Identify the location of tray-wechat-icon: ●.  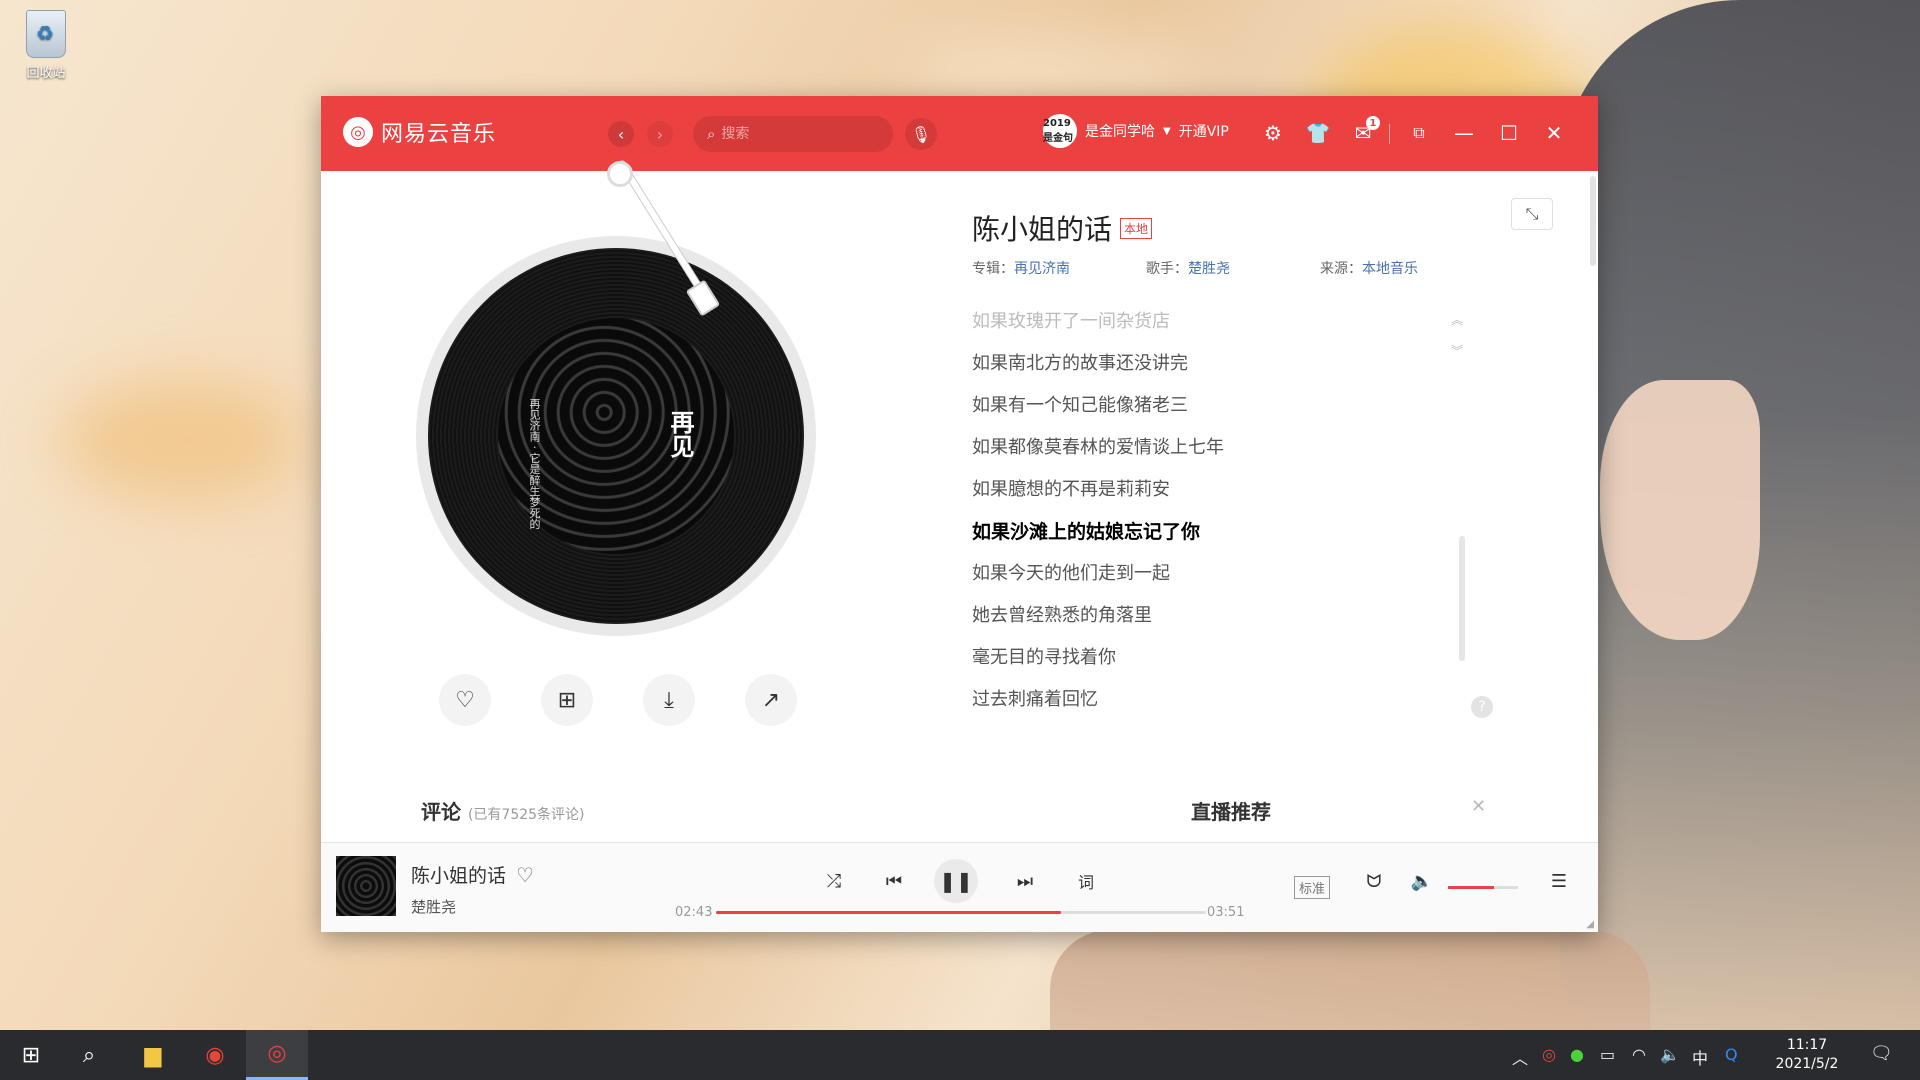
(1577, 1054).